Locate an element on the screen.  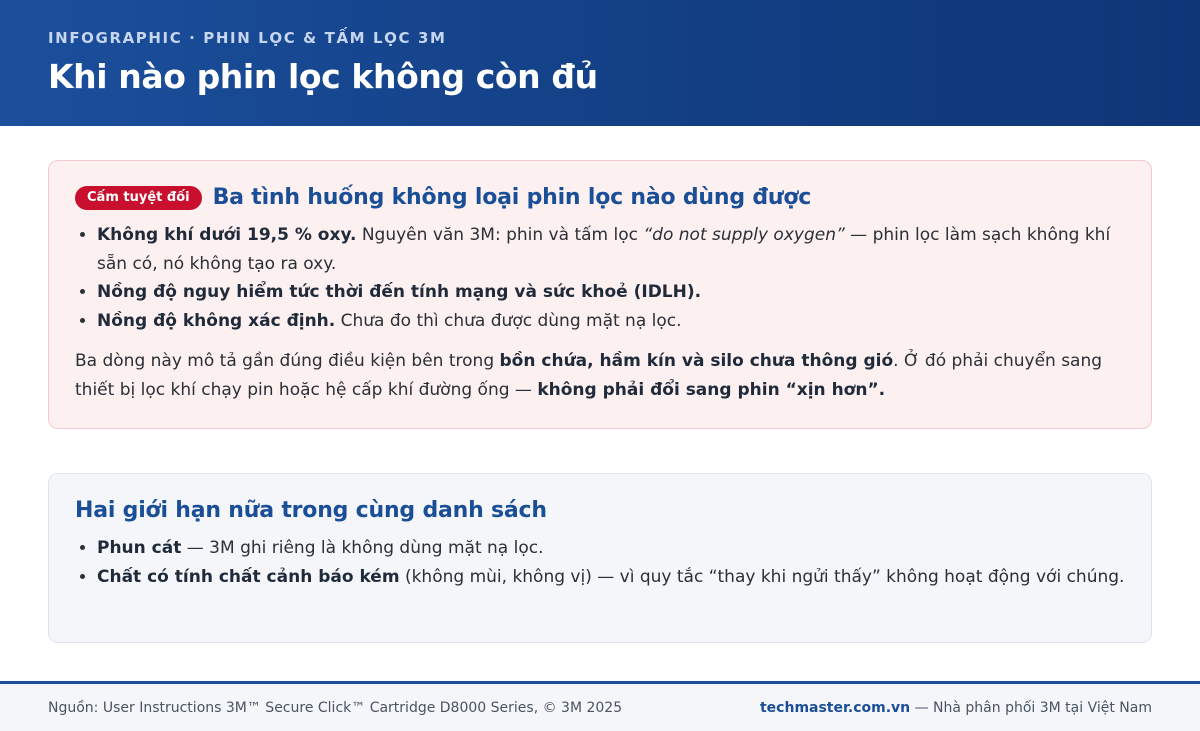
item-text: — 3M ghi riêng là không dùng mặt nạ lọc. is located at coordinates (362, 548).